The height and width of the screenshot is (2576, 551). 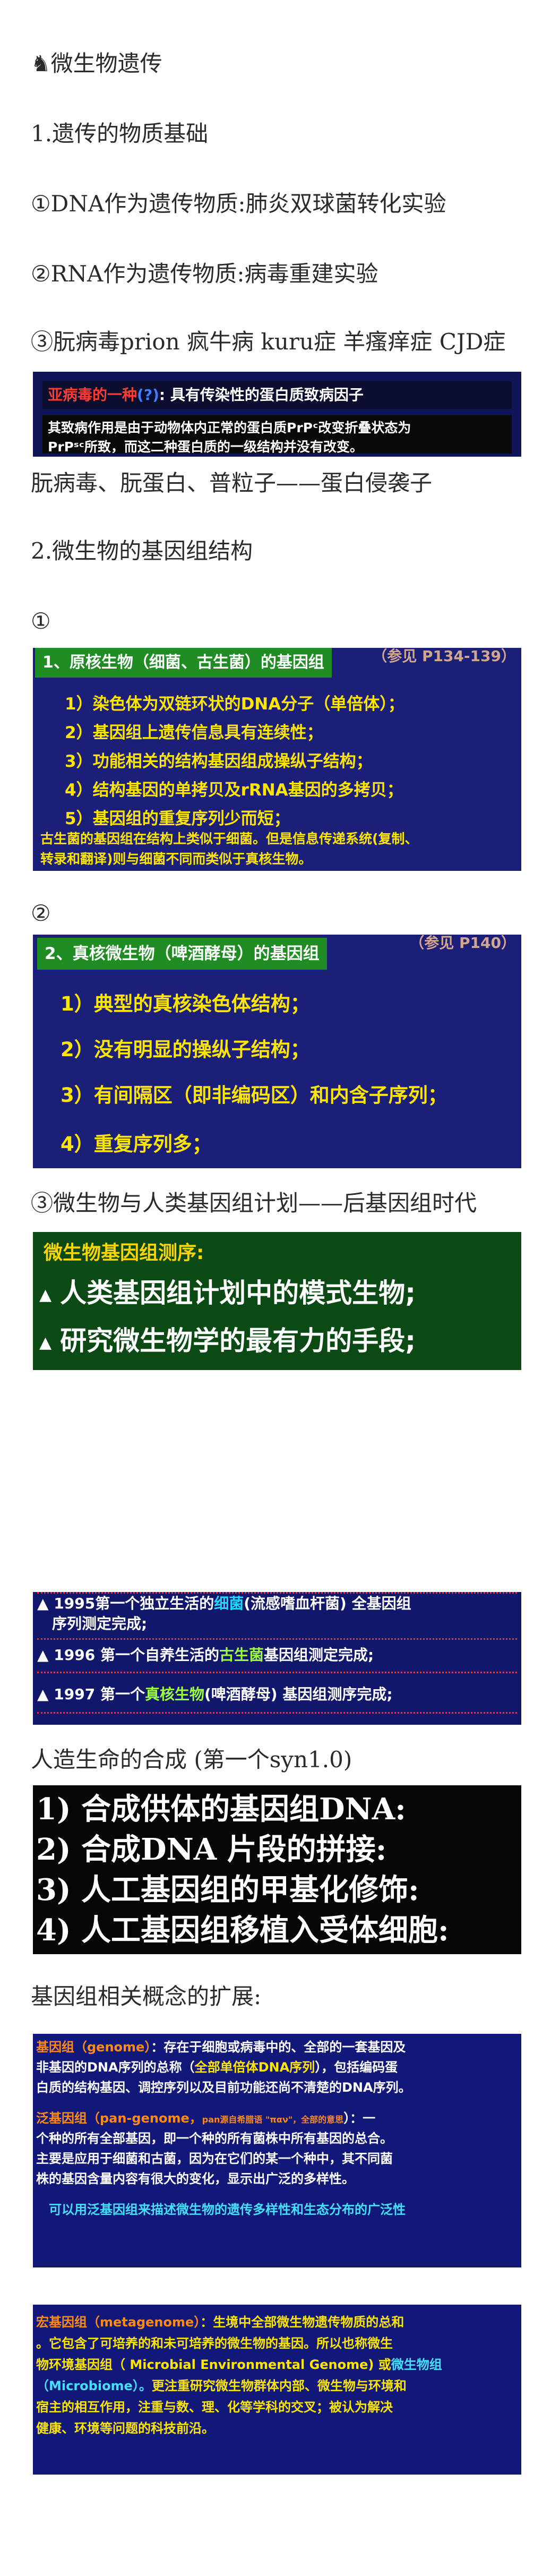 I want to click on text-line: ①, so click(x=41, y=621).